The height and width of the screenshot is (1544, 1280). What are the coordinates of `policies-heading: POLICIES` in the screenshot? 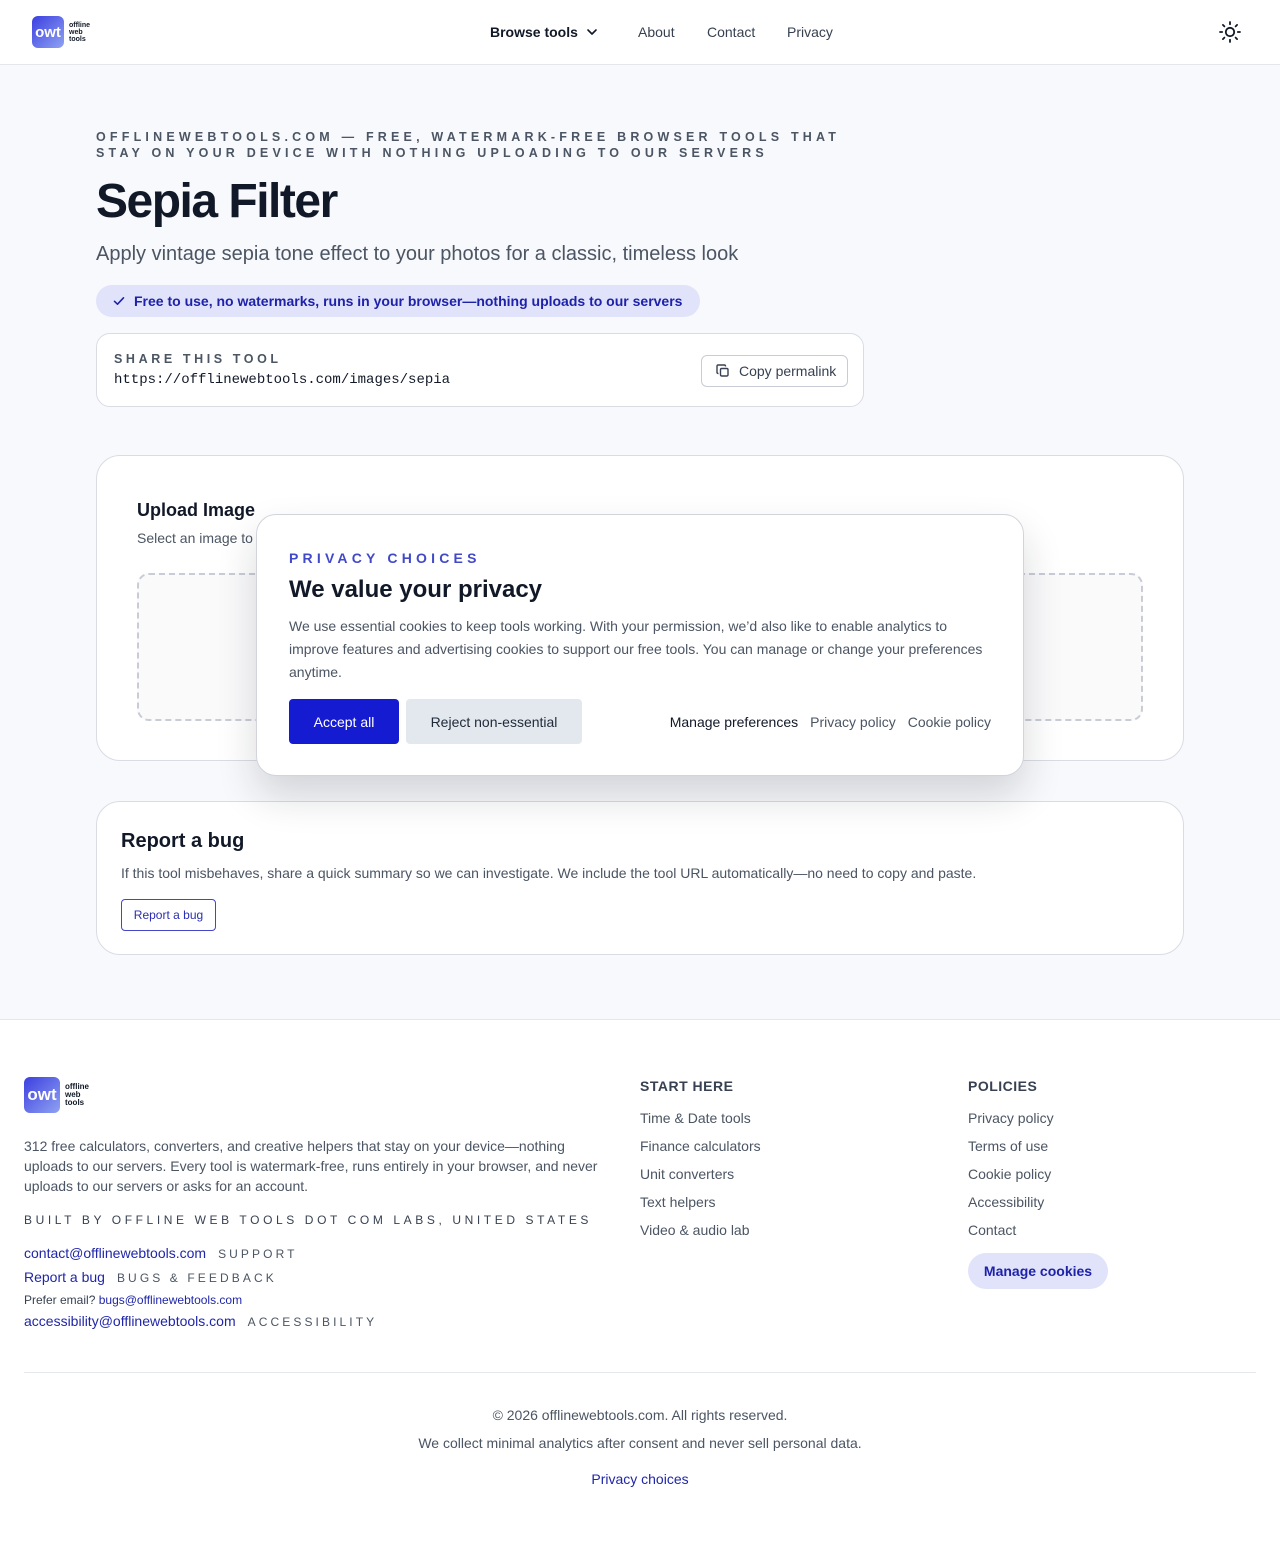 It's located at (1003, 1086).